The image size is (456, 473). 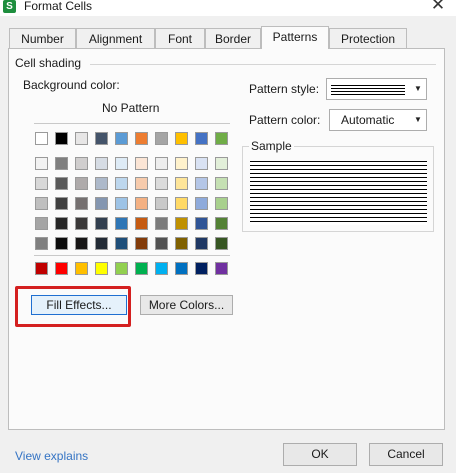 I want to click on pattern-color-value: Automatic, so click(x=368, y=120).